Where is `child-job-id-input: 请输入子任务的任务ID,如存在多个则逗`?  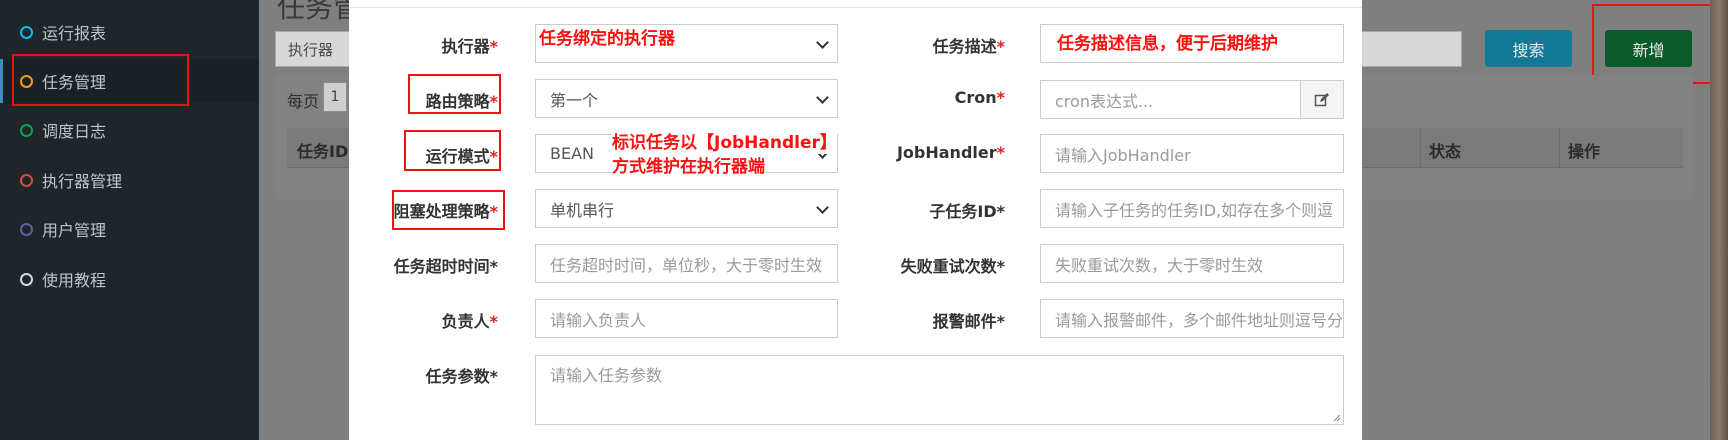 child-job-id-input: 请输入子任务的任务ID,如存在多个则逗 is located at coordinates (1192, 208).